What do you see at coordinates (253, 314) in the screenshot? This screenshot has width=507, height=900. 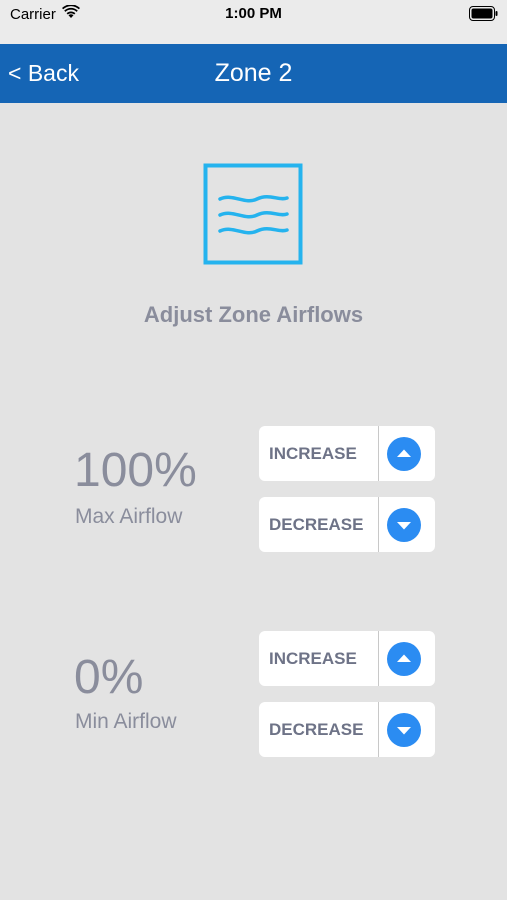 I see `section-heading: Adjust Zone Airflows` at bounding box center [253, 314].